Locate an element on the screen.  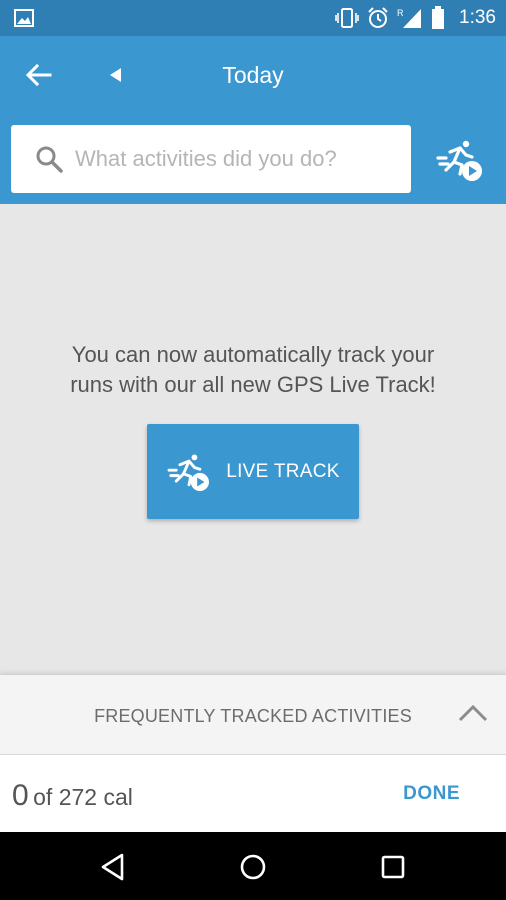
system-nav-bar is located at coordinates (253, 866).